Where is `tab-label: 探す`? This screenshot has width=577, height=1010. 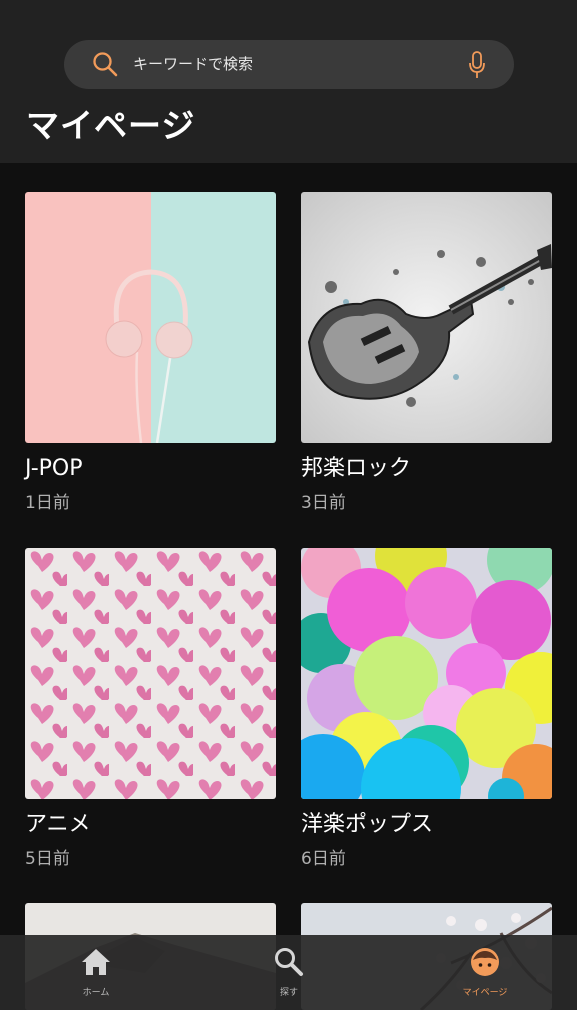 tab-label: 探す is located at coordinates (288, 993).